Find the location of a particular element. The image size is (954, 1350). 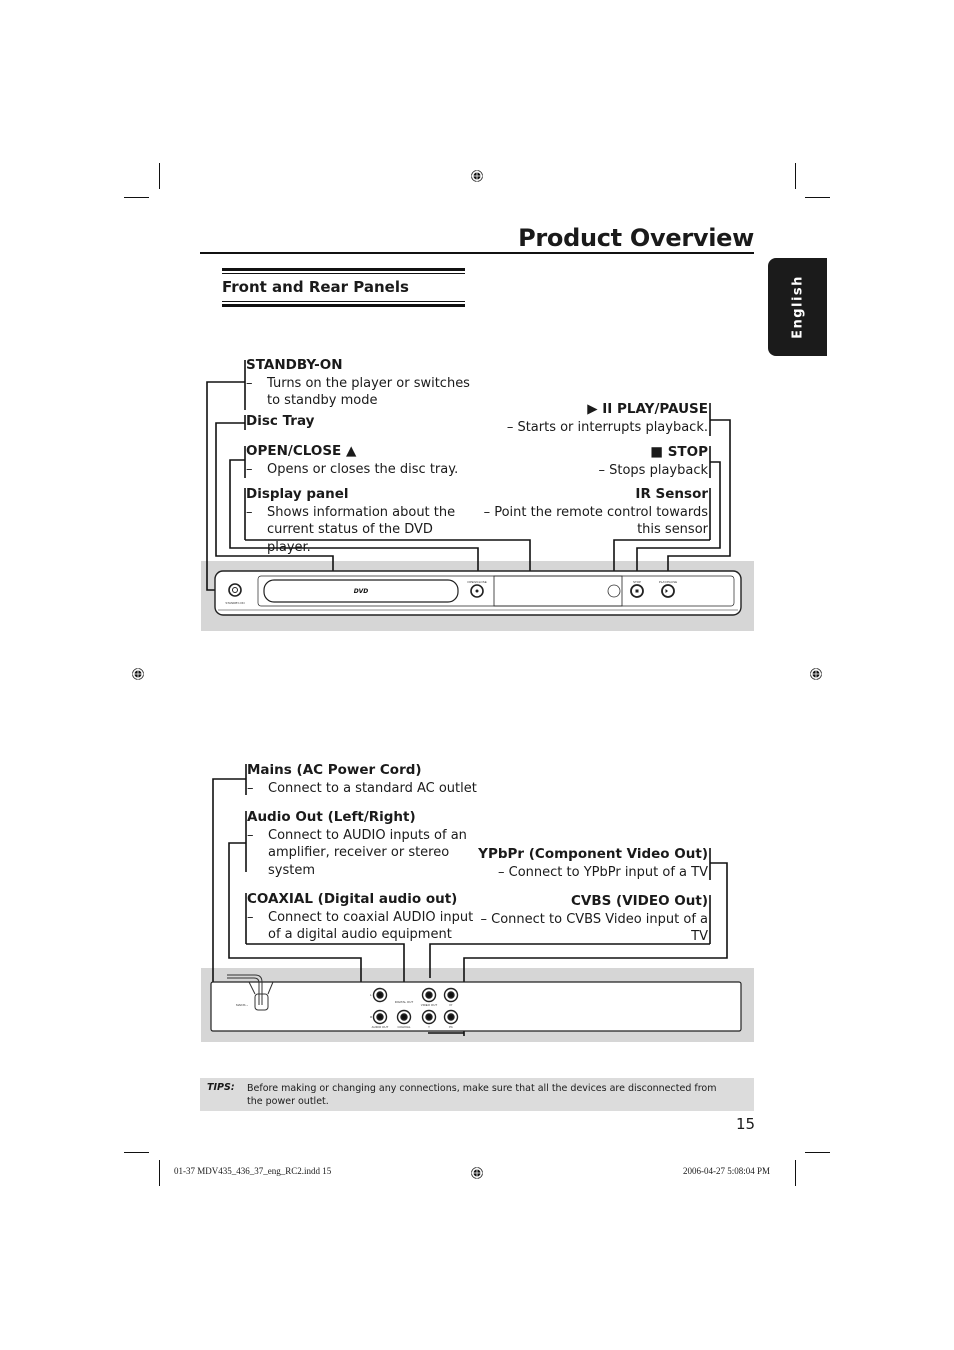

slug-filename: 01-37 MDV435_436_37_eng_RC2.indd 15 is located at coordinates (253, 1171).